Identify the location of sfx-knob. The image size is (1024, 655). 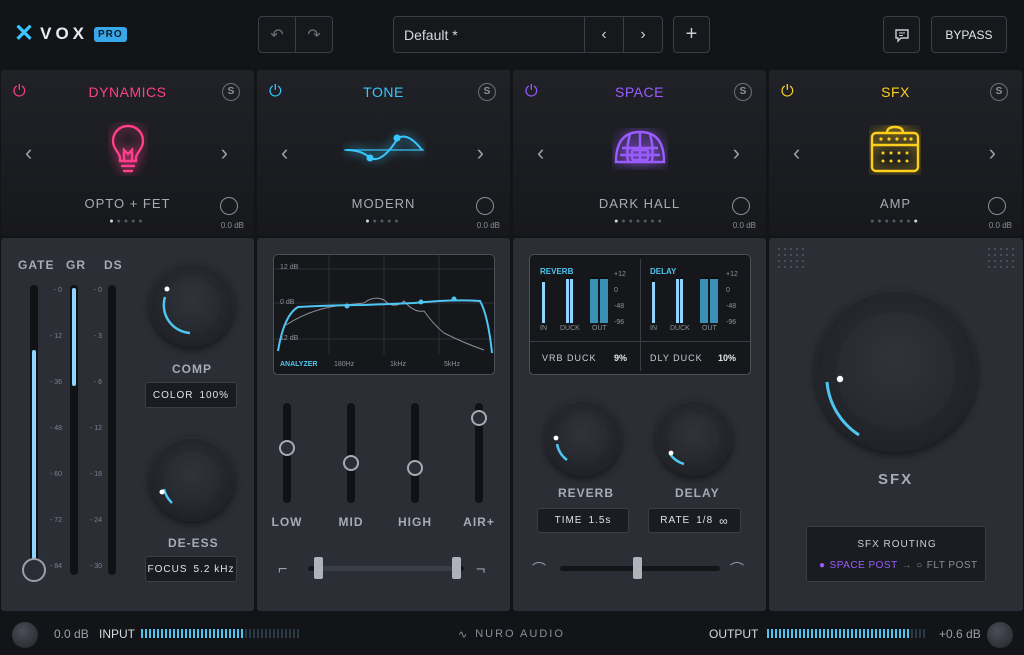
(896, 371).